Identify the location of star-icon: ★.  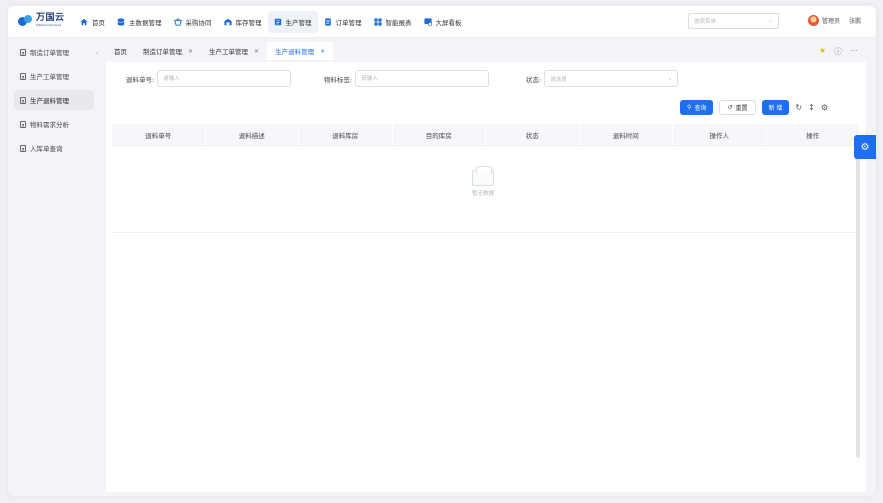
(822, 51).